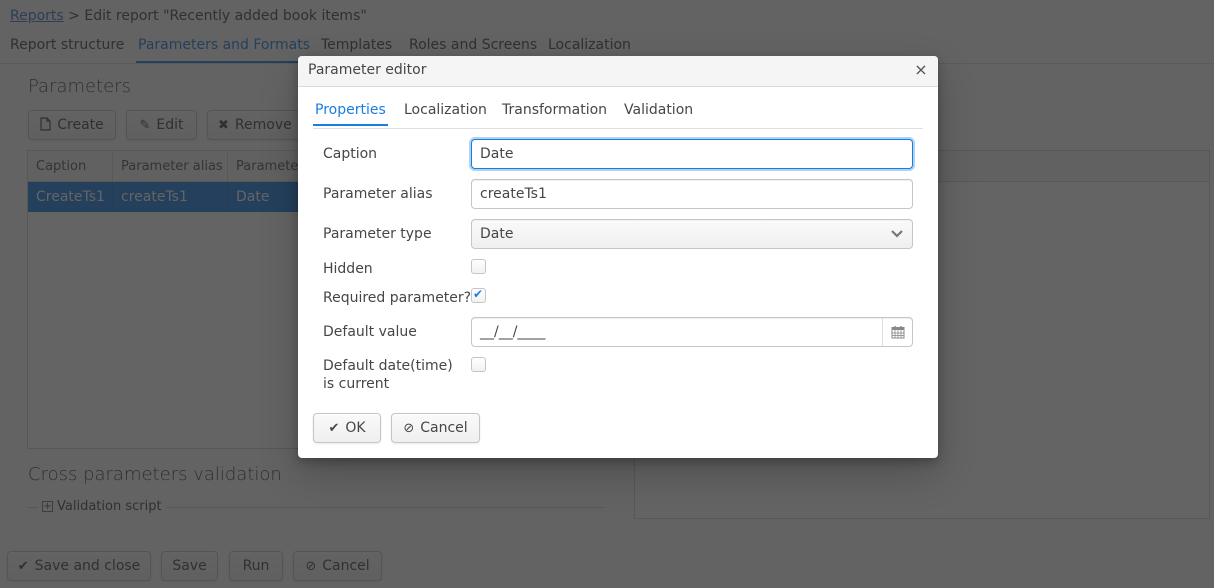 This screenshot has width=1214, height=588. I want to click on default-value-label: Default value, so click(370, 332).